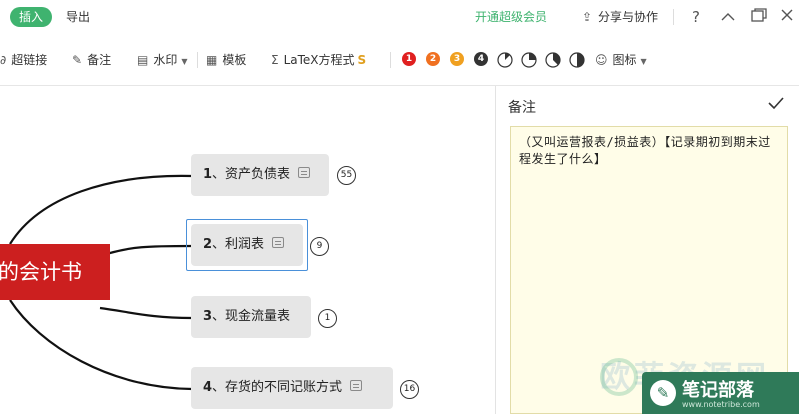  I want to click on window-restore-icon, so click(759, 17).